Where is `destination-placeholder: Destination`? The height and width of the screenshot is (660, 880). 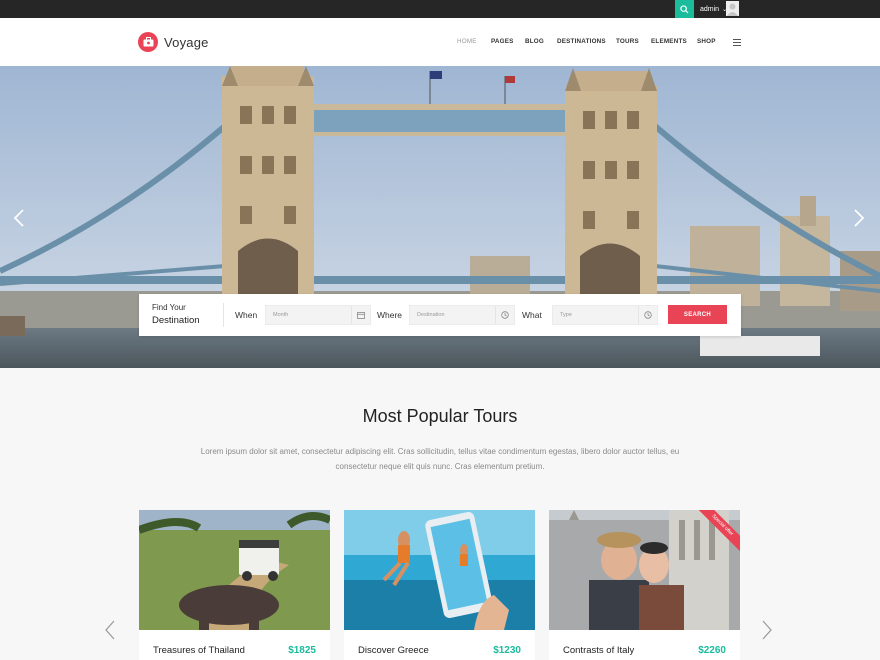 destination-placeholder: Destination is located at coordinates (431, 315).